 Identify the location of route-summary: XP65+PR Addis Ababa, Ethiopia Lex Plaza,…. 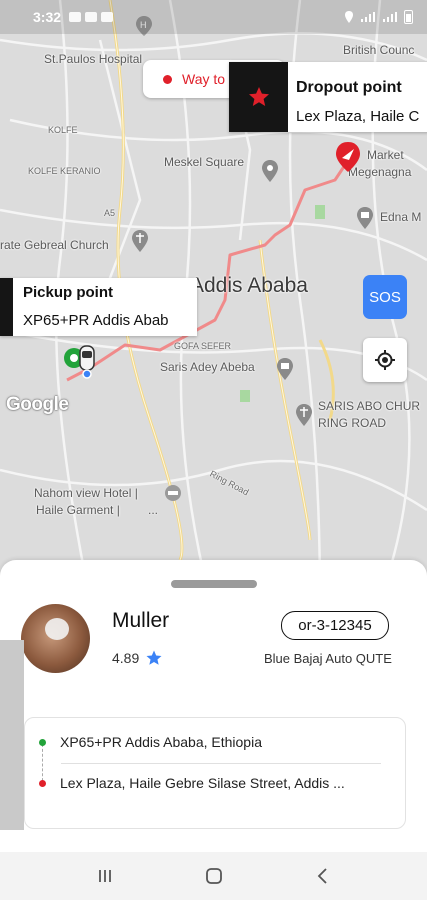
(215, 773).